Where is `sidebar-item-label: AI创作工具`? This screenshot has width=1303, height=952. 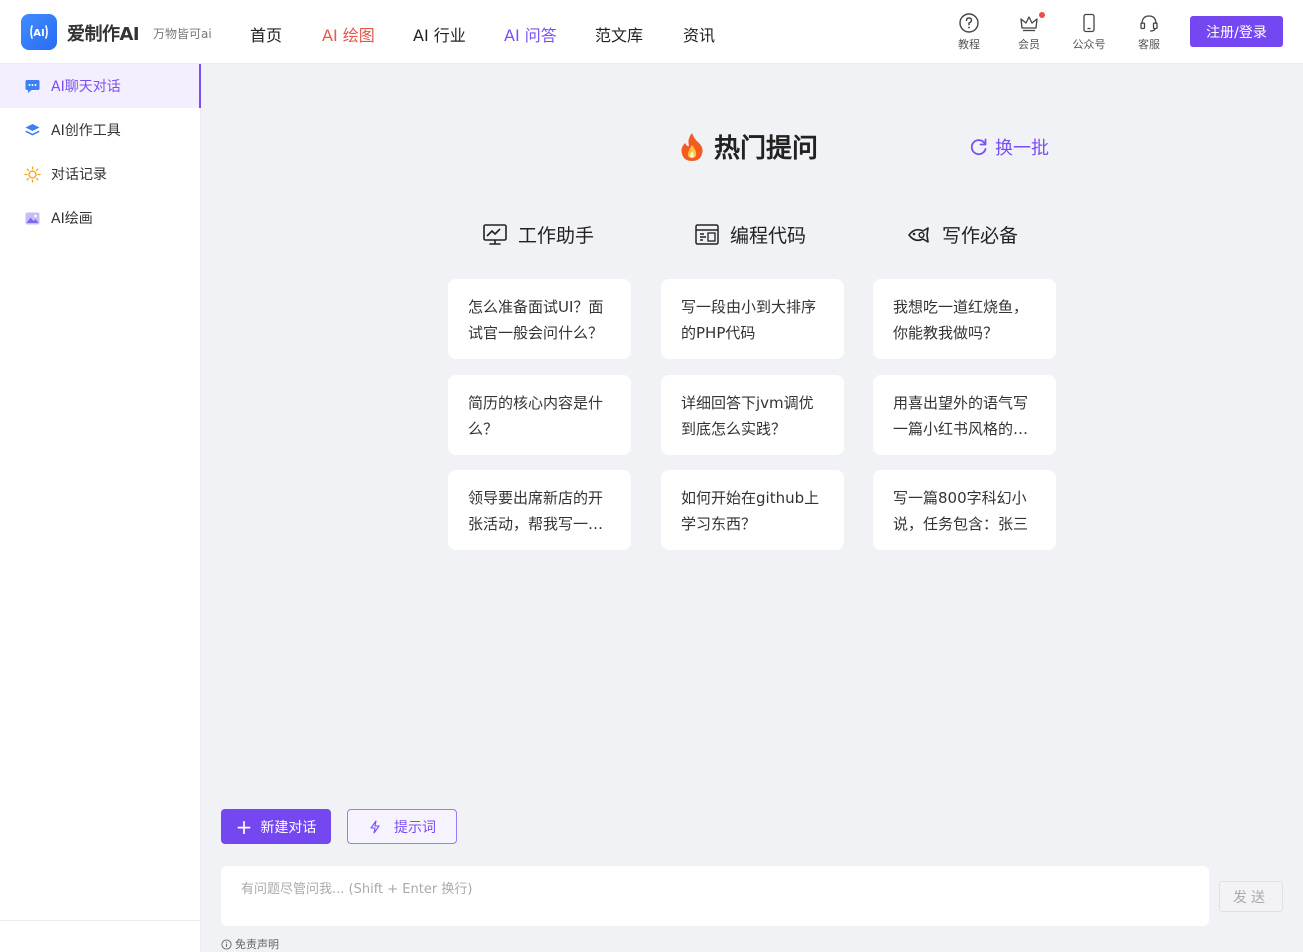
sidebar-item-label: AI创作工具 is located at coordinates (86, 131).